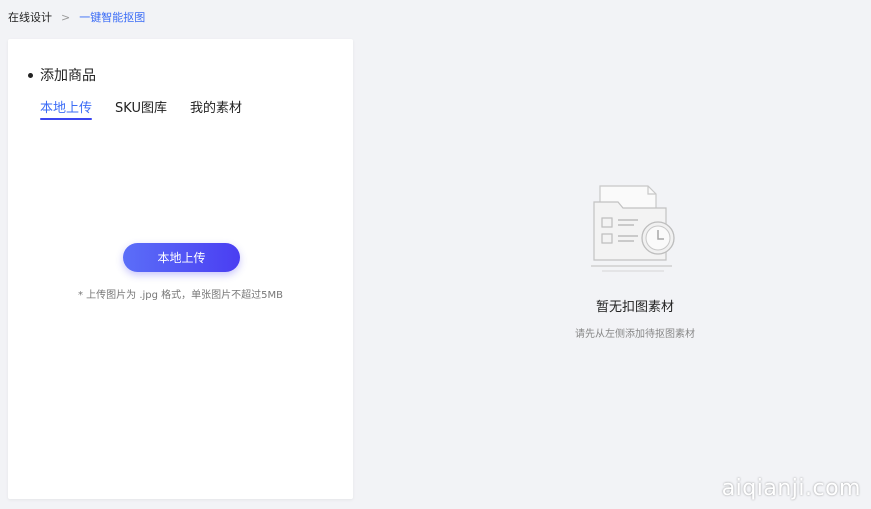 The height and width of the screenshot is (509, 871). What do you see at coordinates (141, 108) in the screenshot?
I see `tab-sku-library: SKU图库` at bounding box center [141, 108].